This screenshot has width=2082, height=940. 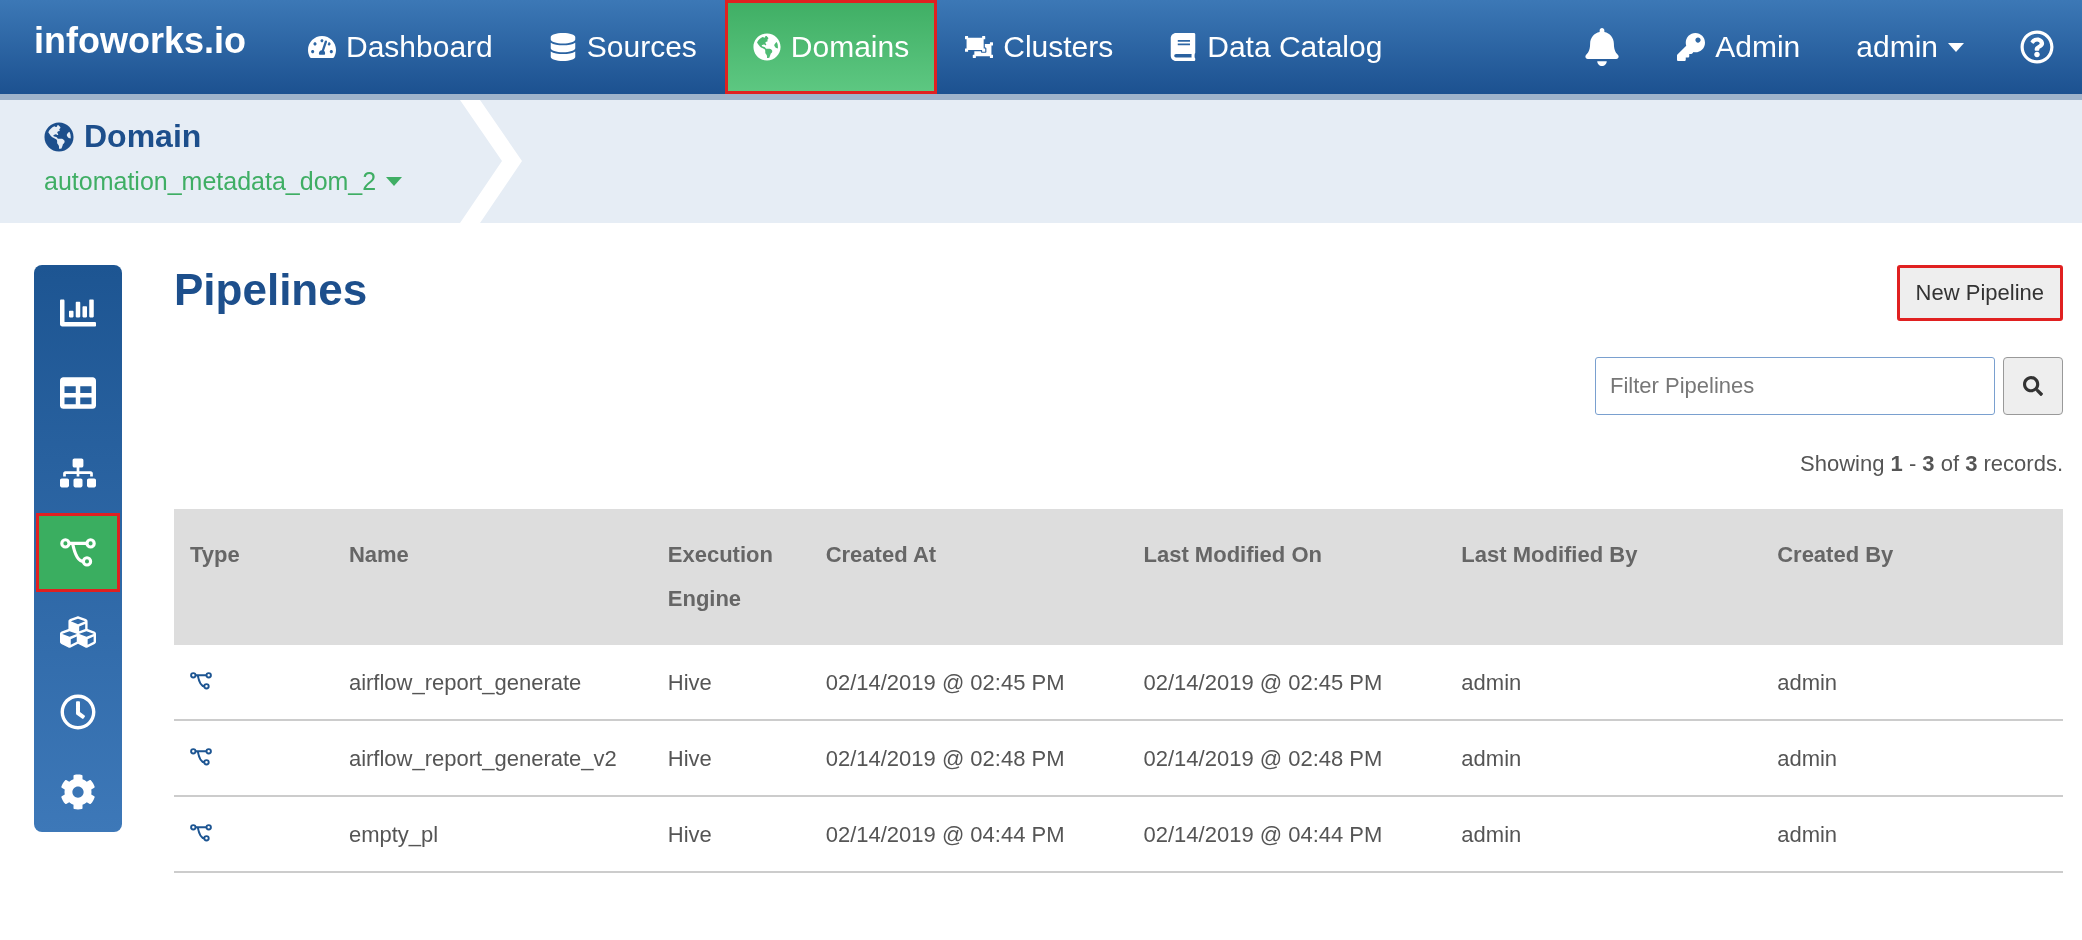 What do you see at coordinates (78, 392) in the screenshot?
I see `table-icon` at bounding box center [78, 392].